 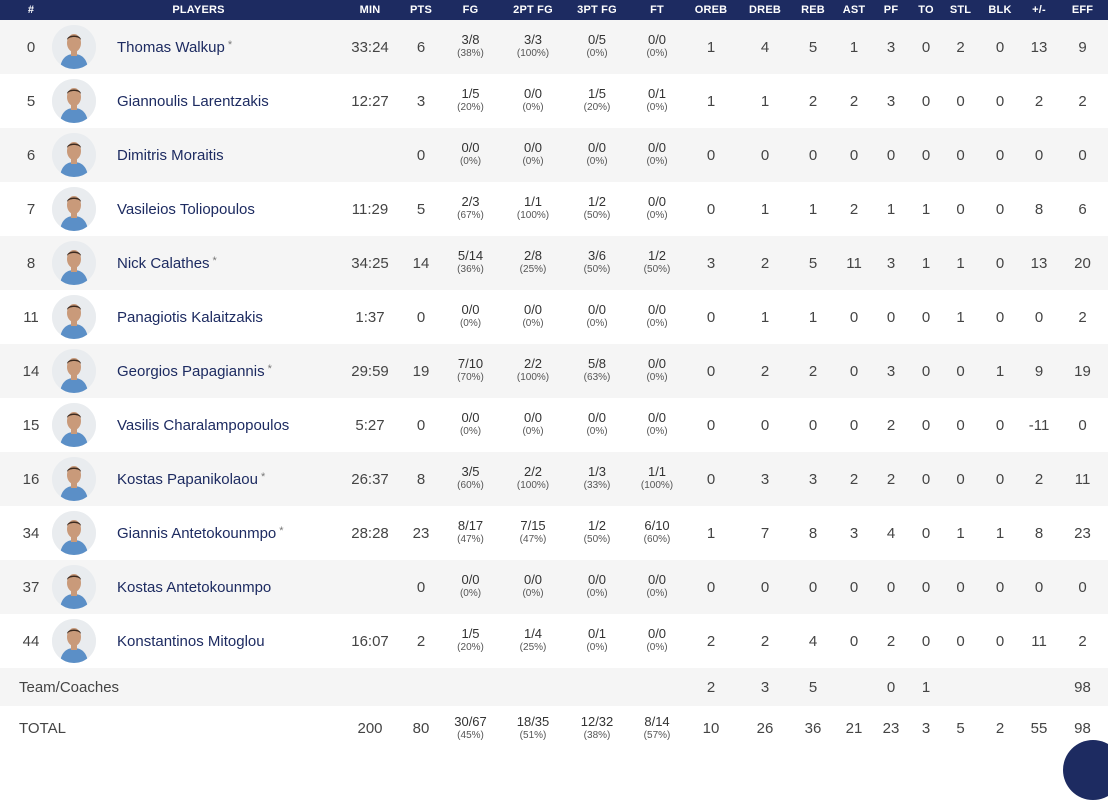 What do you see at coordinates (597, 687) in the screenshot?
I see `team-3pt-fg` at bounding box center [597, 687].